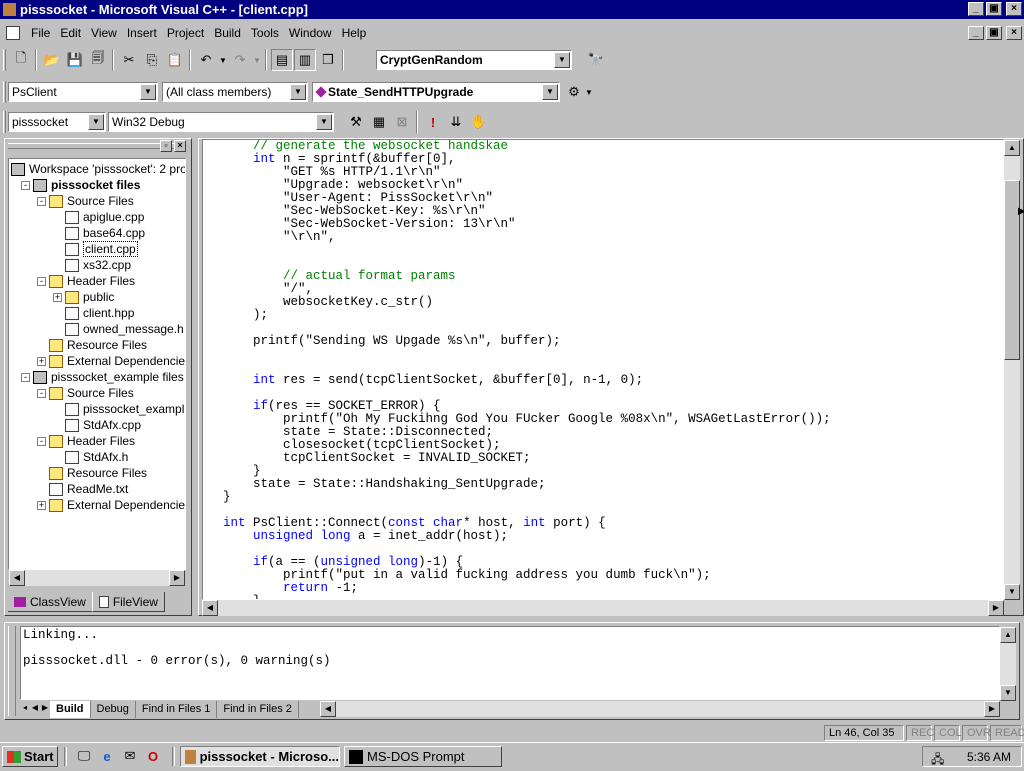 The height and width of the screenshot is (771, 1024). I want to click on tree-item: StdAfx.h, so click(90, 457).